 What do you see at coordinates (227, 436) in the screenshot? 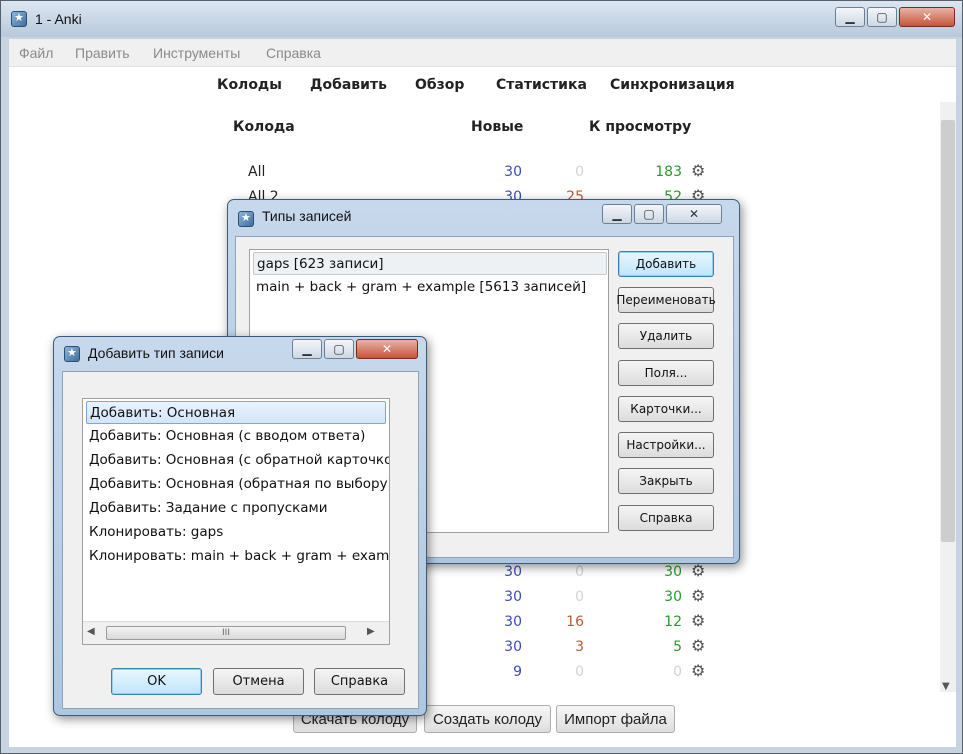
I see `list-item: Добавить: Основная (с вводом ответа)` at bounding box center [227, 436].